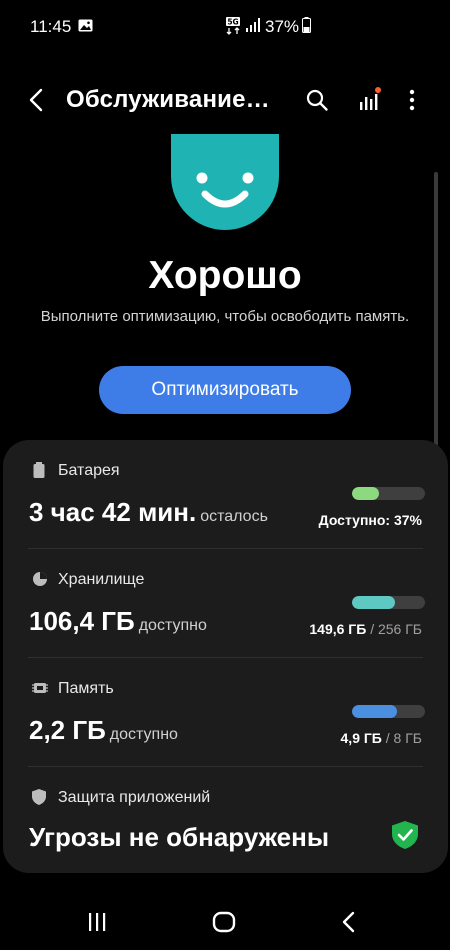  I want to click on shield-check-icon, so click(405, 835).